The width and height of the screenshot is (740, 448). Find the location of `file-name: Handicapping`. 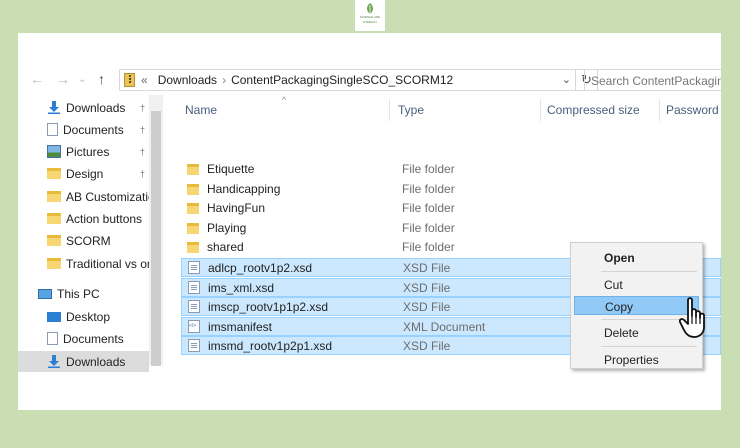

file-name: Handicapping is located at coordinates (244, 188).